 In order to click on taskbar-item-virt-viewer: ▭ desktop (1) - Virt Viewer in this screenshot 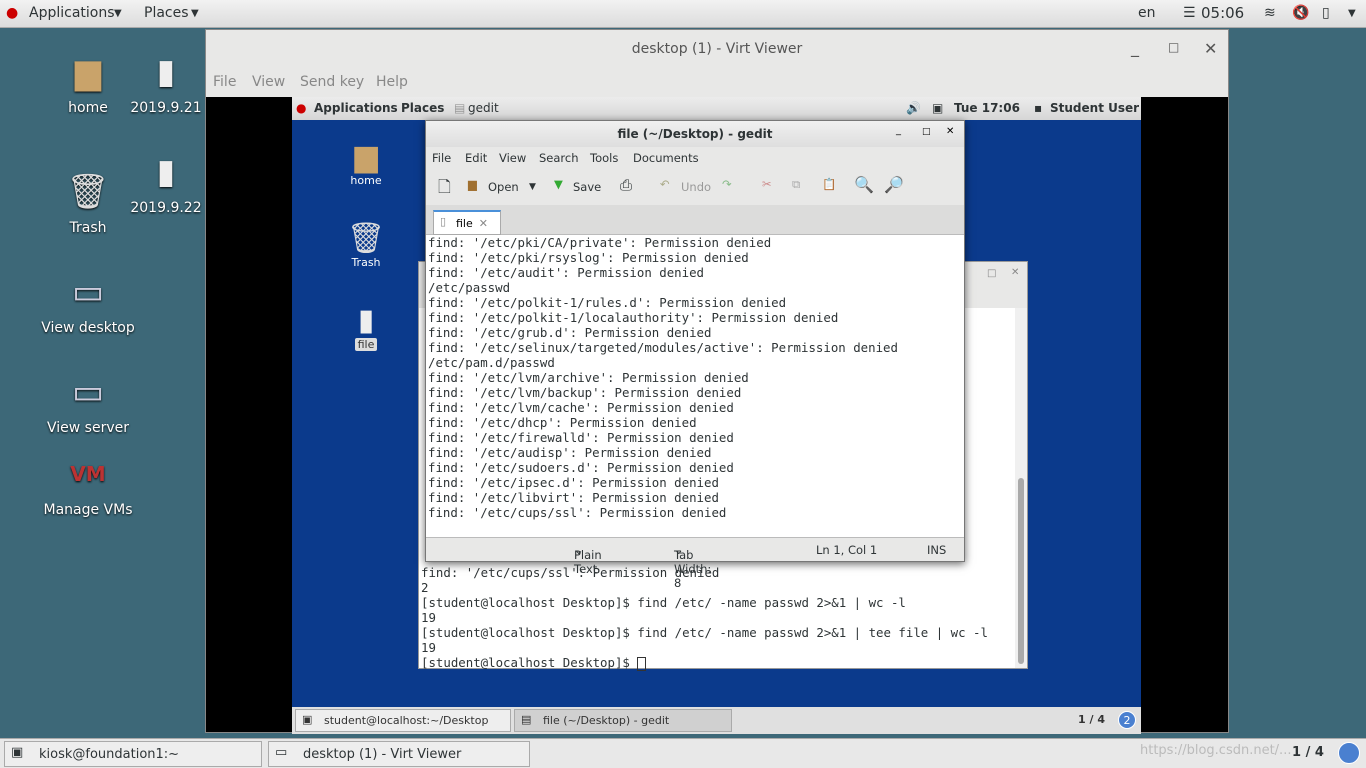, I will do `click(399, 754)`.